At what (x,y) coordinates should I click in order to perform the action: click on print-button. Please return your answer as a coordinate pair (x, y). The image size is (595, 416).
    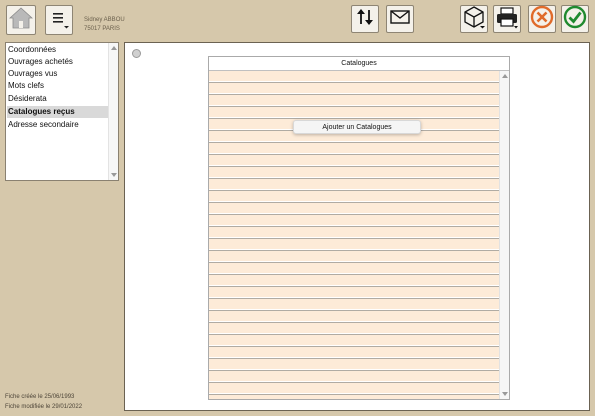
    Looking at the image, I should click on (507, 19).